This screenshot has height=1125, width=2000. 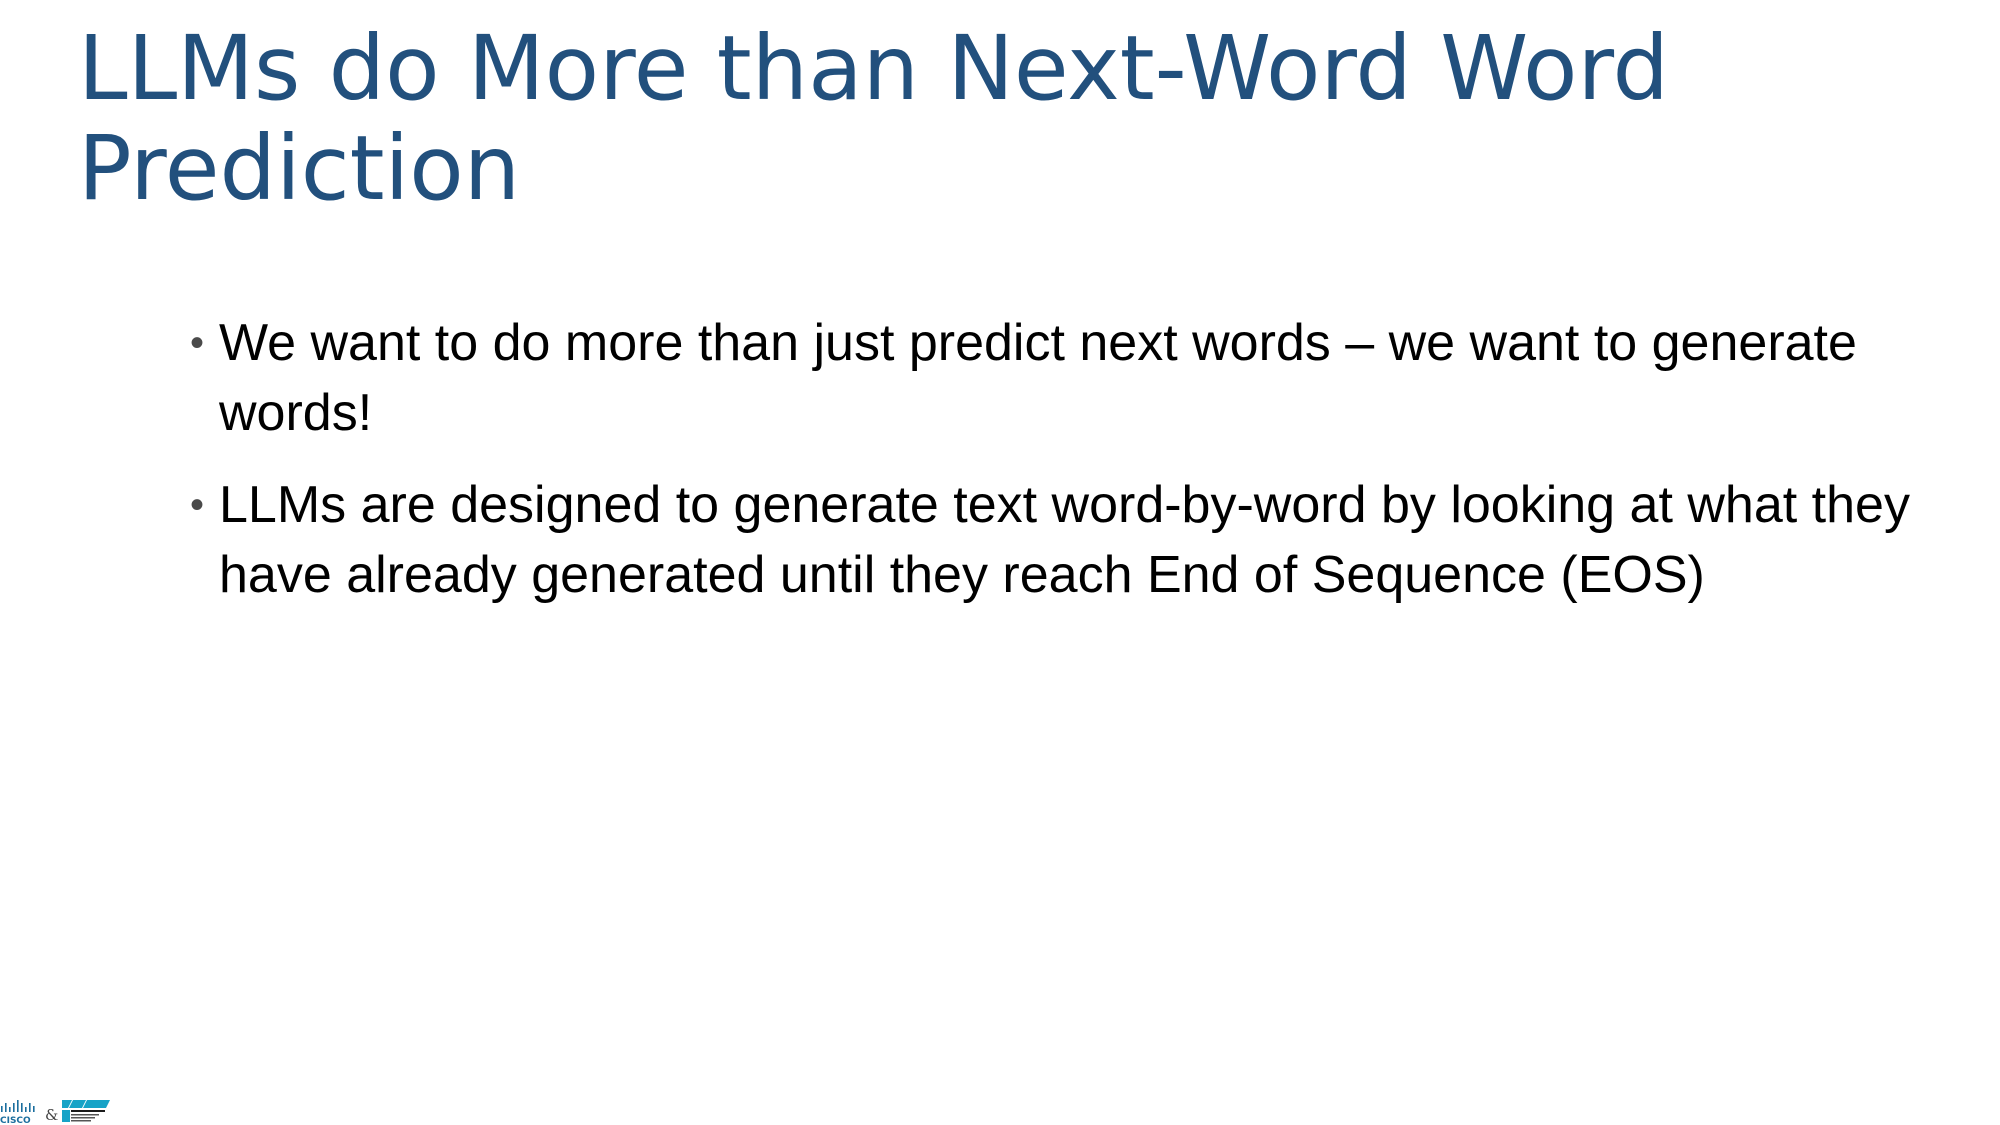 What do you see at coordinates (18, 1106) in the screenshot?
I see `cisco-logo-icon` at bounding box center [18, 1106].